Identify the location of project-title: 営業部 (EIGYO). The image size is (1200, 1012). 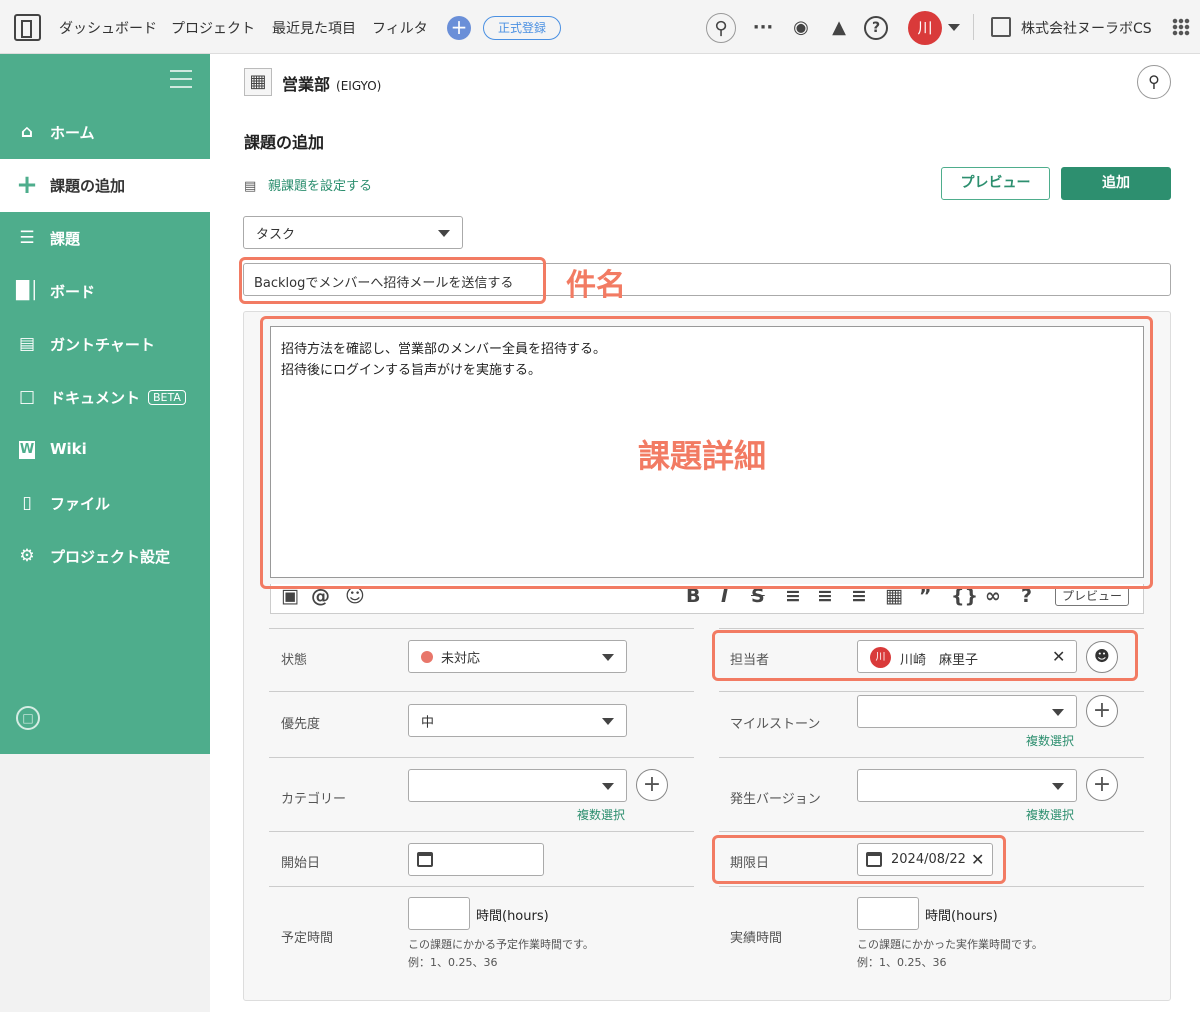
(331, 83).